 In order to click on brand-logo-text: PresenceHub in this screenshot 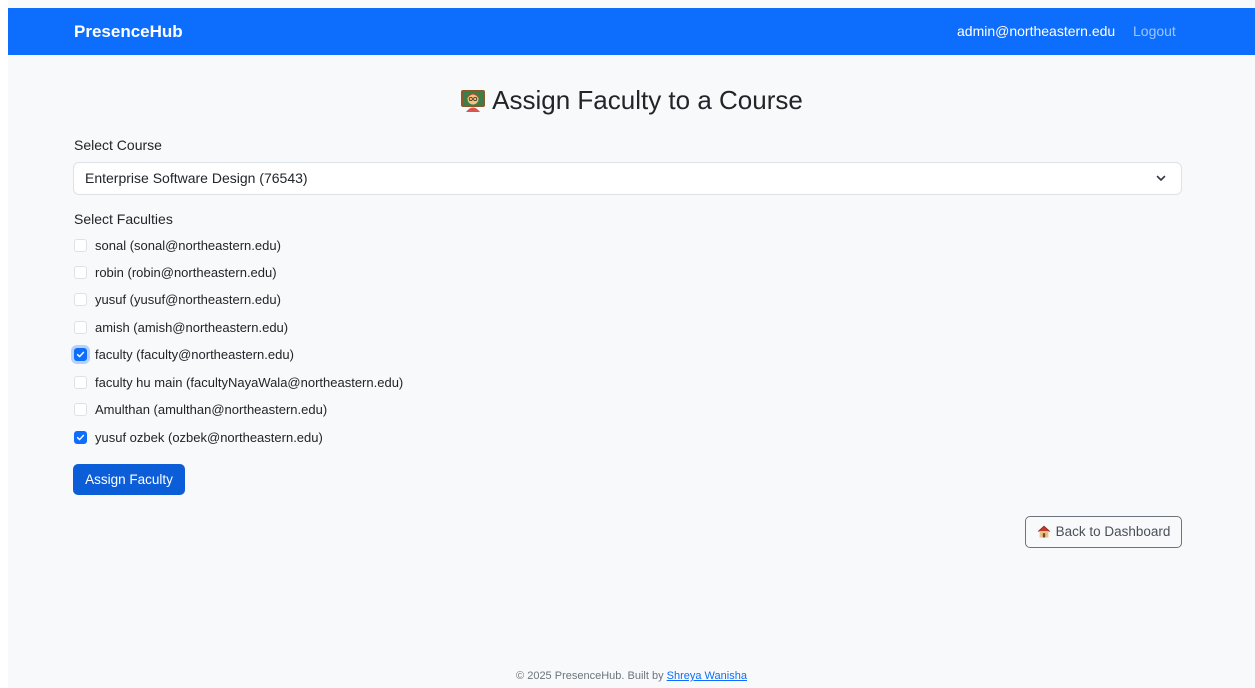, I will do `click(128, 31)`.